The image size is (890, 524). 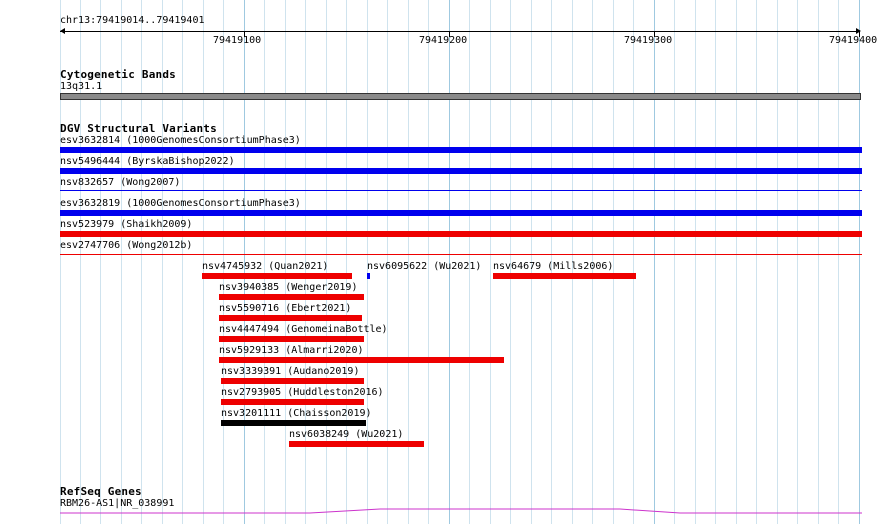 What do you see at coordinates (132, 20) in the screenshot?
I see `region-label: chr13:79419014..79419401` at bounding box center [132, 20].